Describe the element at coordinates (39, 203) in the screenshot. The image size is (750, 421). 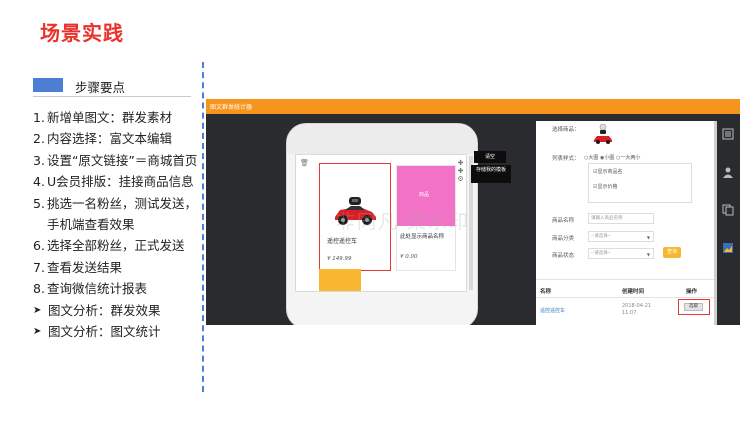
I see `step-marker: 5.` at that location.